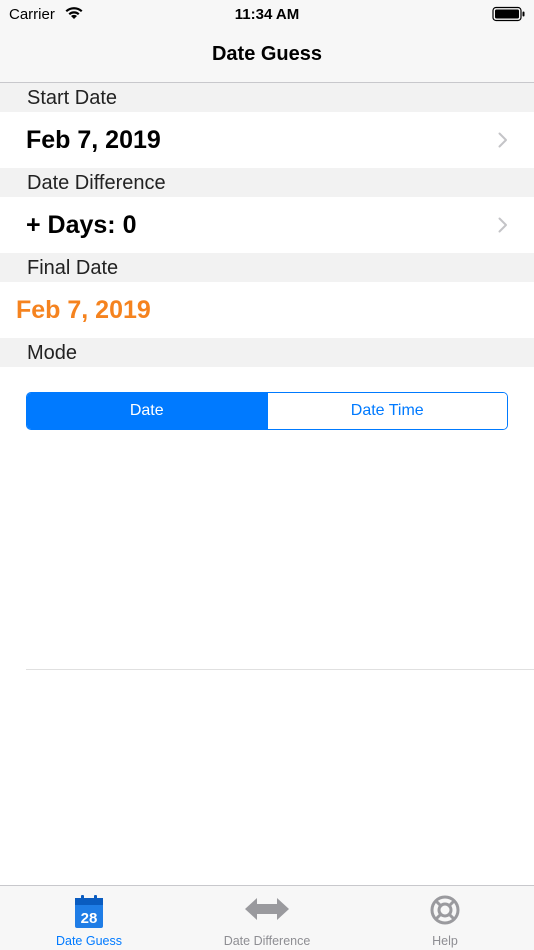 Image resolution: width=534 pixels, height=950 pixels. I want to click on tab-label-help: Help, so click(445, 941).